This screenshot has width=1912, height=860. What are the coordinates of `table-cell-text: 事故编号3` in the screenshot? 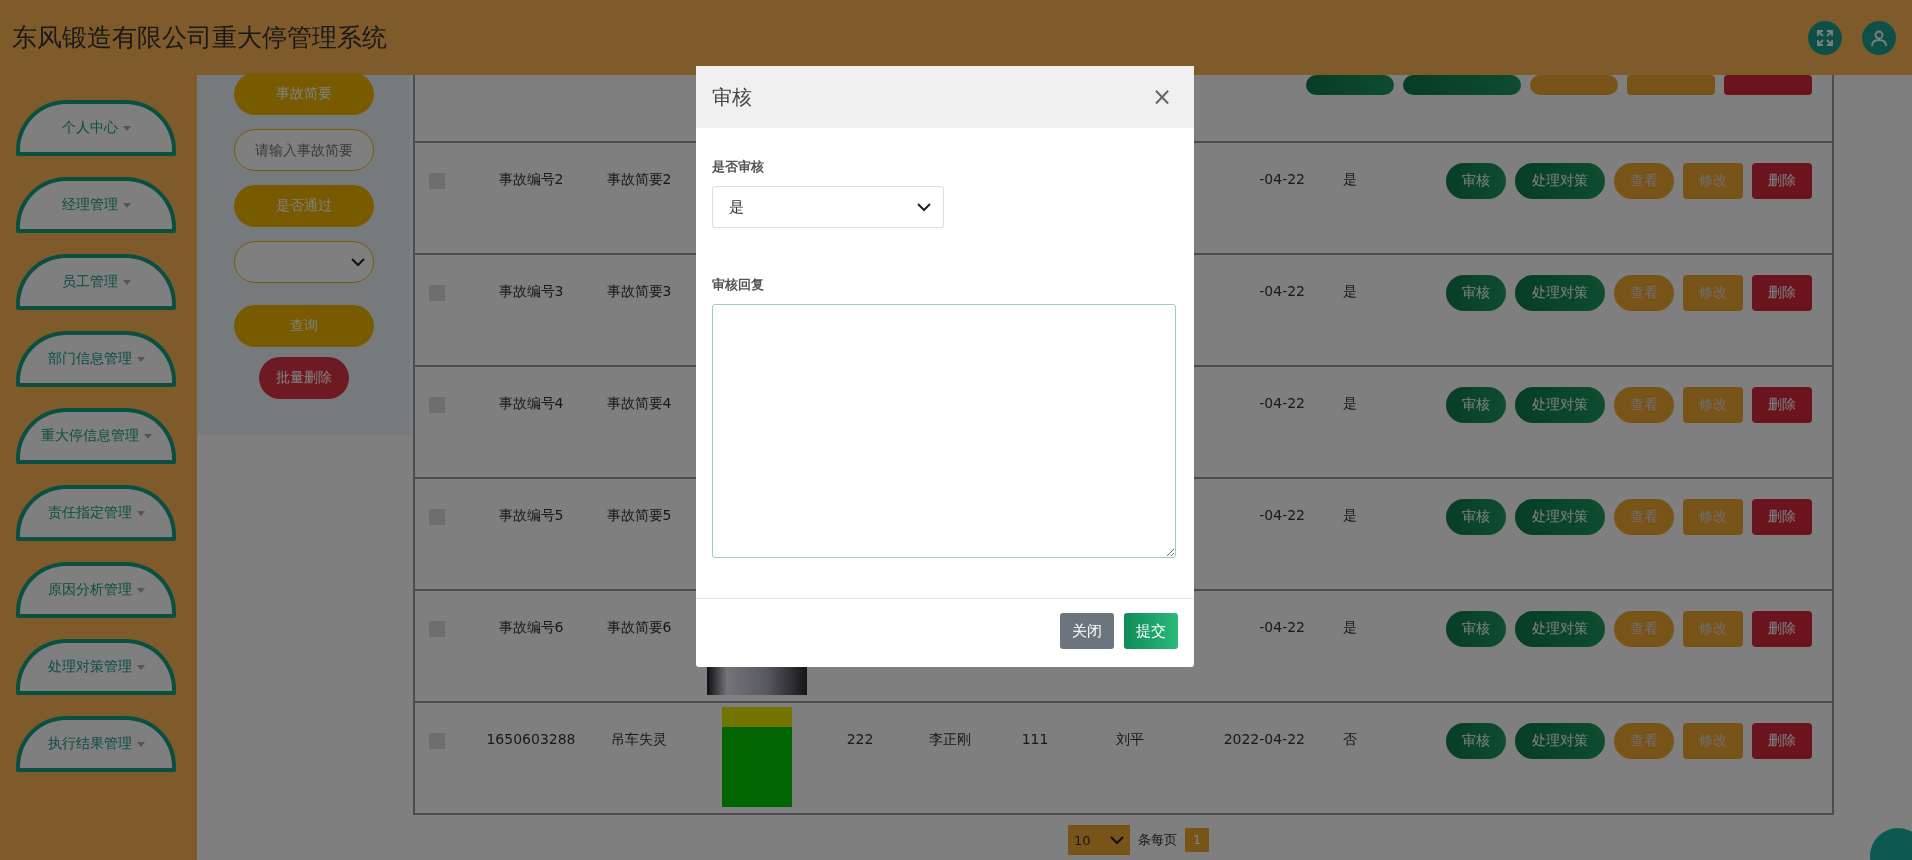 It's located at (531, 291).